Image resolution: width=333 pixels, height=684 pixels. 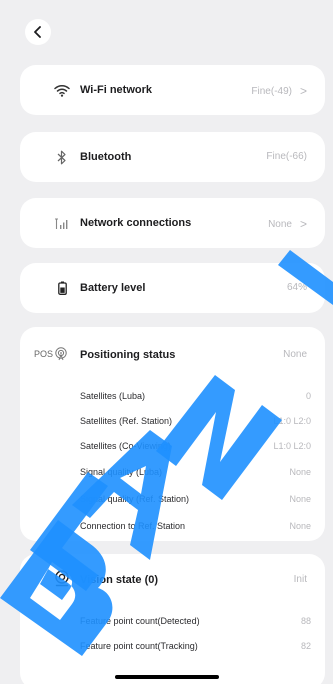 What do you see at coordinates (172, 157) in the screenshot?
I see `bluetooth-card: Bluetooth Fine(-66)` at bounding box center [172, 157].